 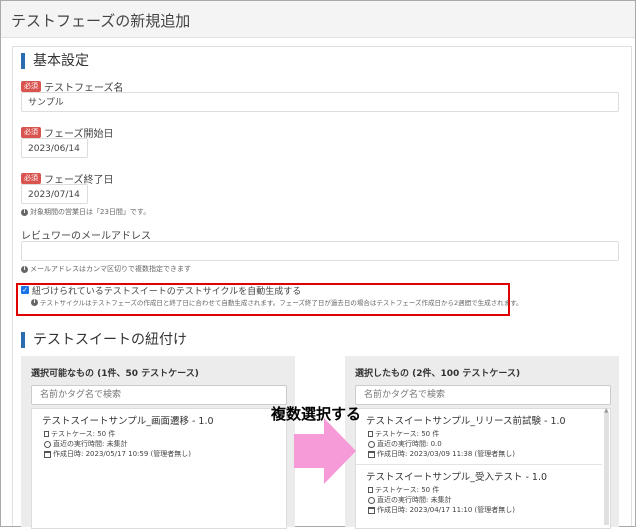 I want to click on business-days-note: i 対象期間の営業日は「23日間」です。, so click(x=85, y=212).